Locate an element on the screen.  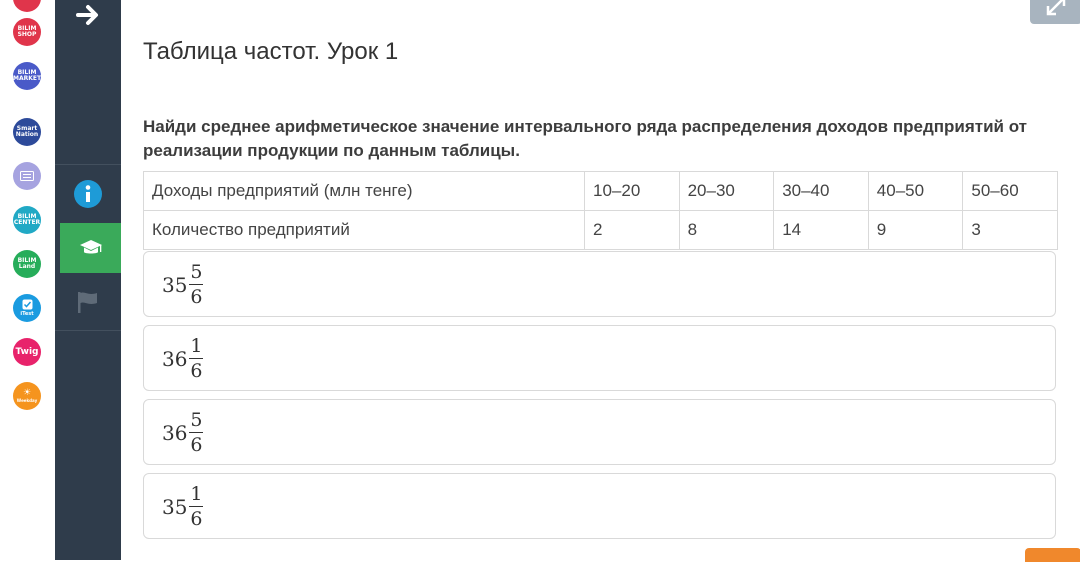
mixed-number: 36 5 6 is located at coordinates (183, 432).